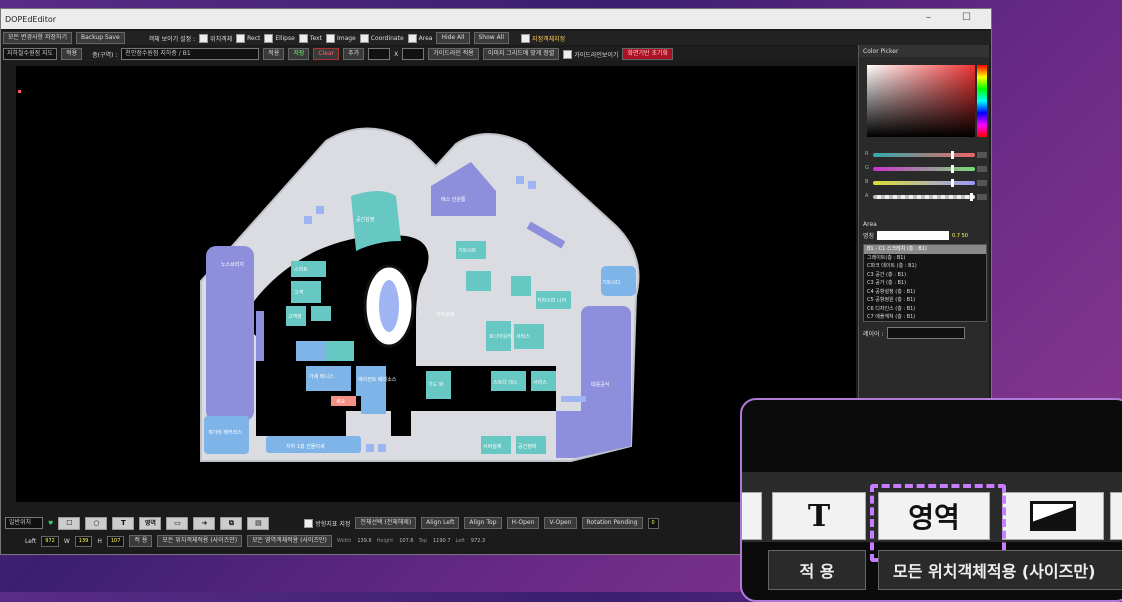 The image size is (1122, 602). I want to click on apply-all-location-button: 모든 위치객체적용 (사이즈만), so click(200, 541).